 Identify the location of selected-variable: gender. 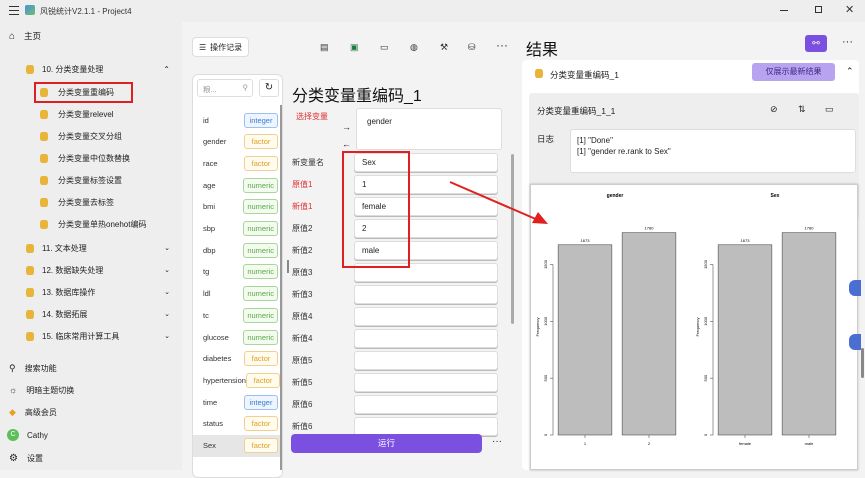
(379, 121).